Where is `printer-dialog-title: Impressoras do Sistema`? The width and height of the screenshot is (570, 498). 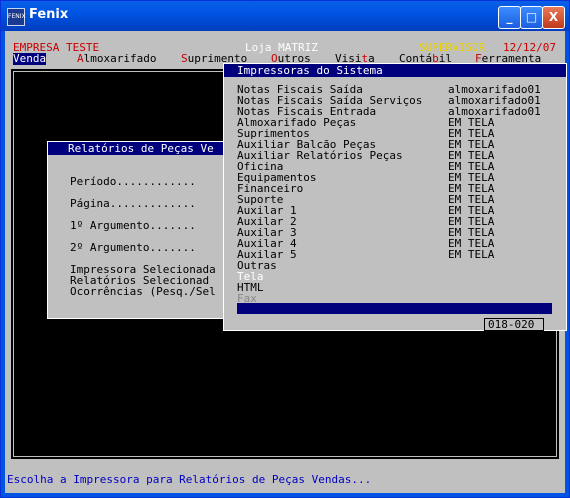 printer-dialog-title: Impressoras do Sistema is located at coordinates (310, 70).